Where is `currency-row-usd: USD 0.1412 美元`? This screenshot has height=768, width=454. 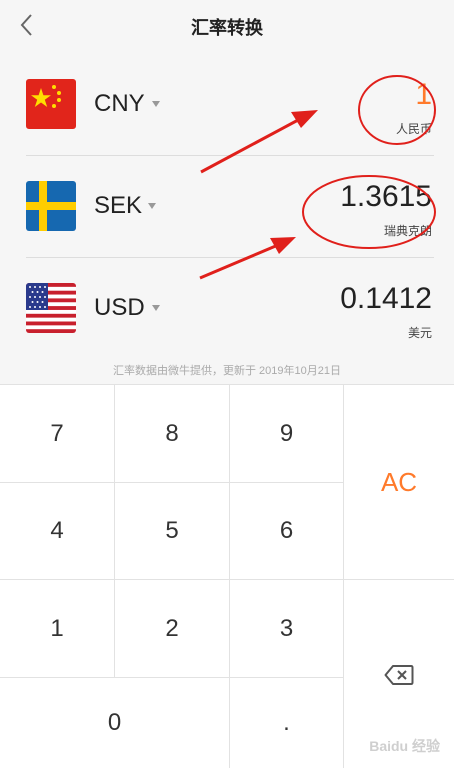
currency-row-usd: USD 0.1412 美元 is located at coordinates (227, 309).